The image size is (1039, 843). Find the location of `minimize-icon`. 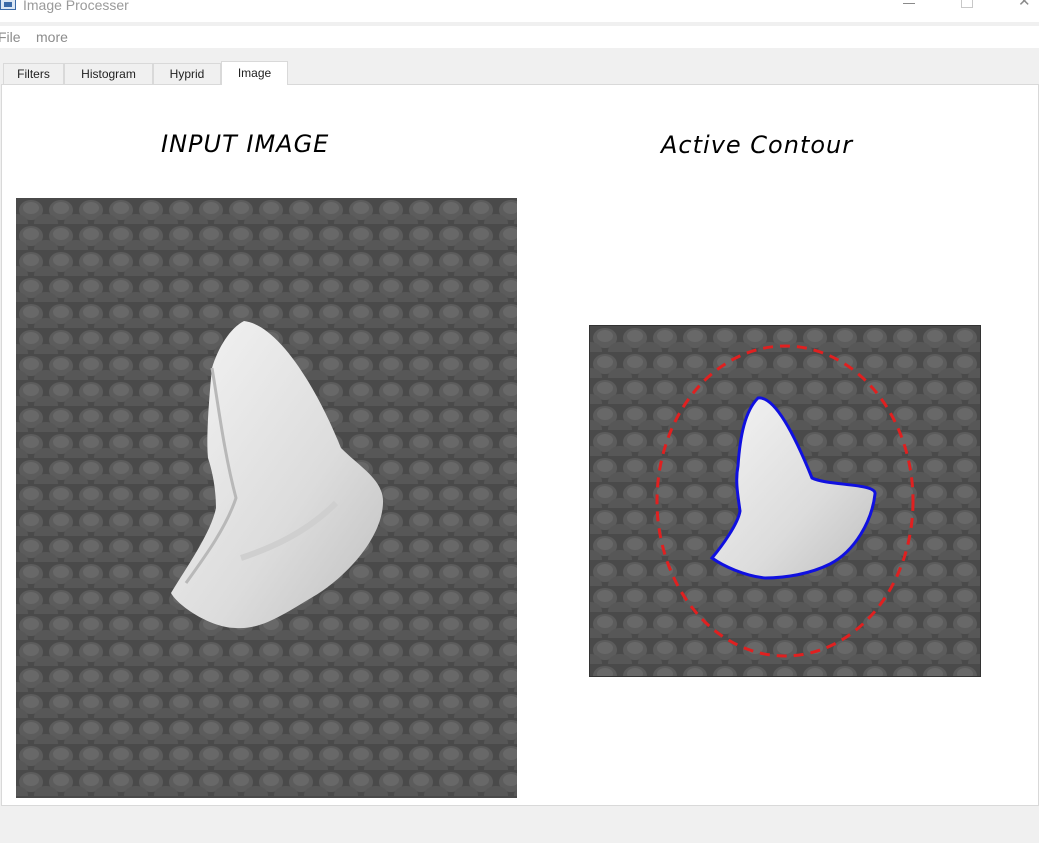

minimize-icon is located at coordinates (909, 3).